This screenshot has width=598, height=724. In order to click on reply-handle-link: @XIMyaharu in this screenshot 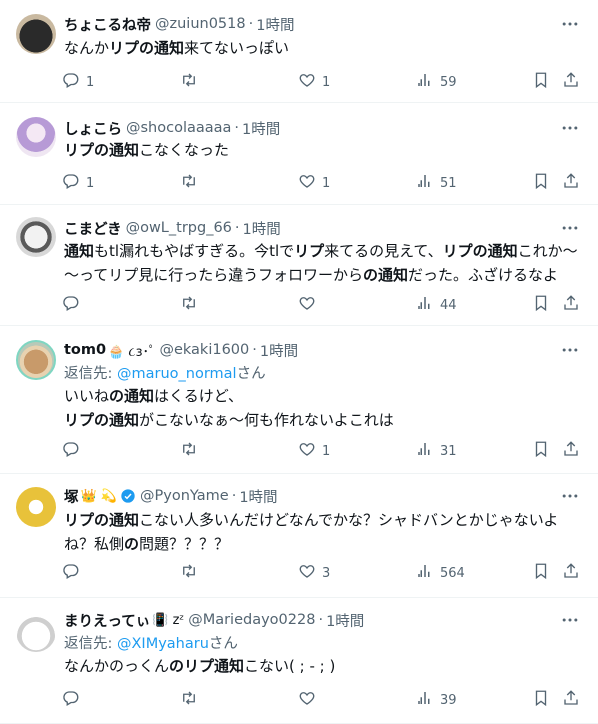, I will do `click(163, 644)`.